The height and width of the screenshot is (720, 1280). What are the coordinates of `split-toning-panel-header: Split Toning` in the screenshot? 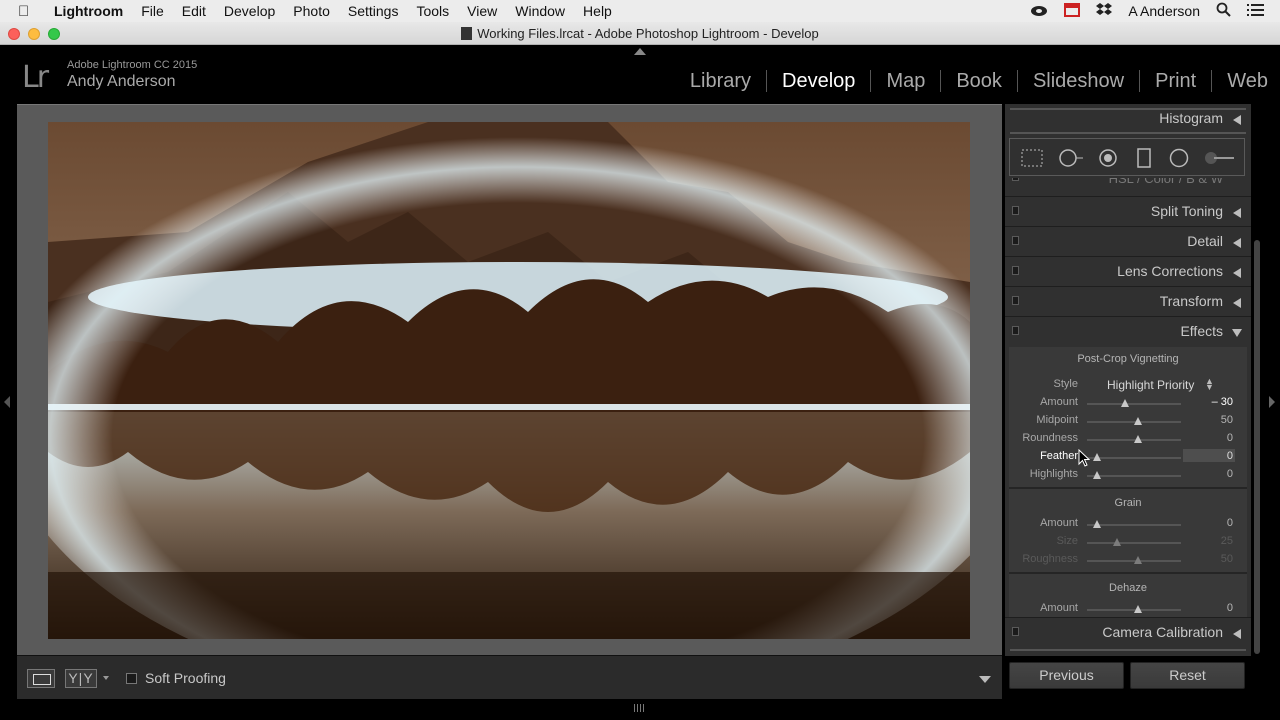 It's located at (1128, 211).